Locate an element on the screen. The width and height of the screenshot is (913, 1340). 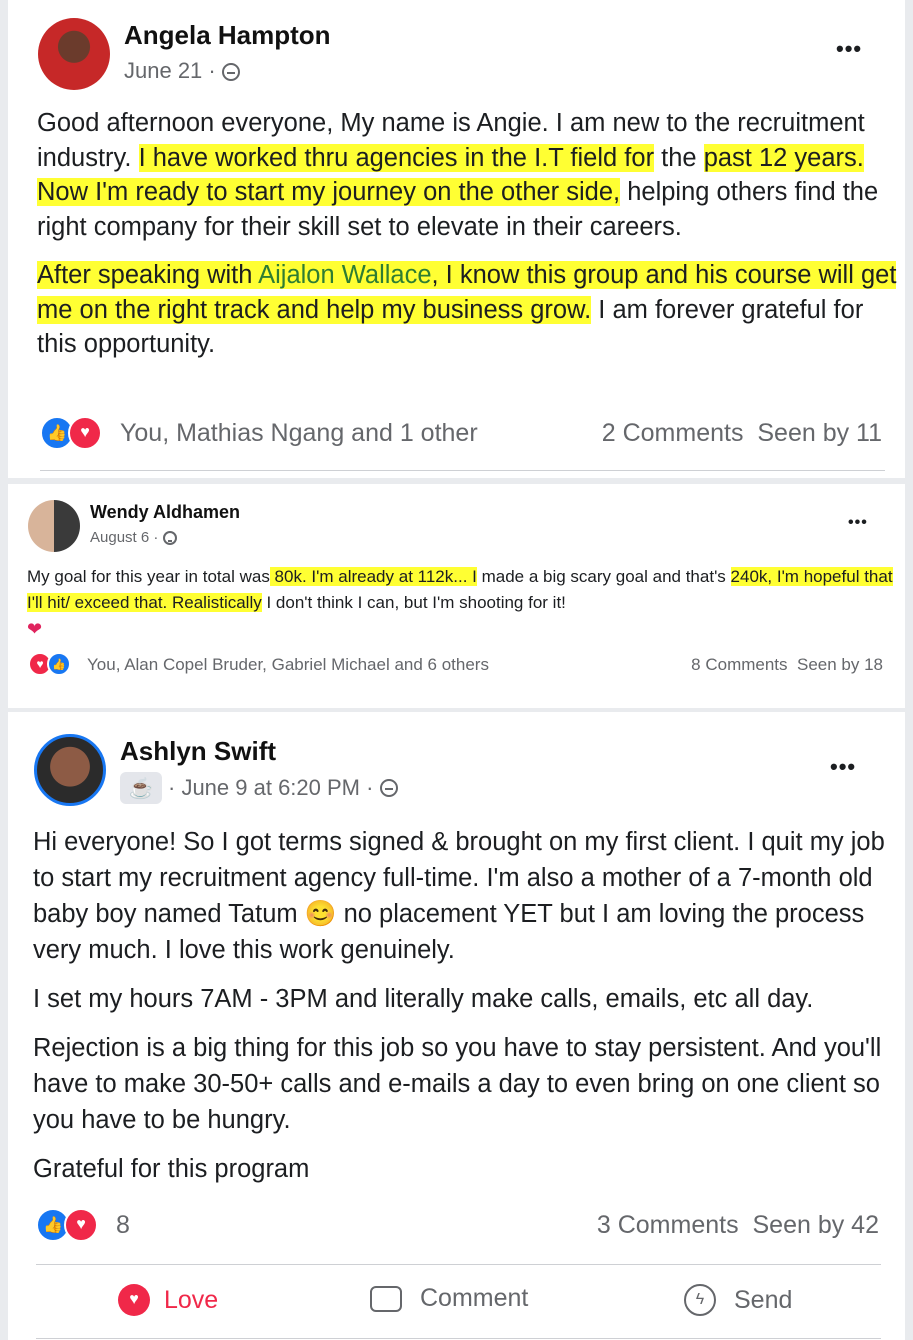
post-date: June 21 · is located at coordinates (170, 70).